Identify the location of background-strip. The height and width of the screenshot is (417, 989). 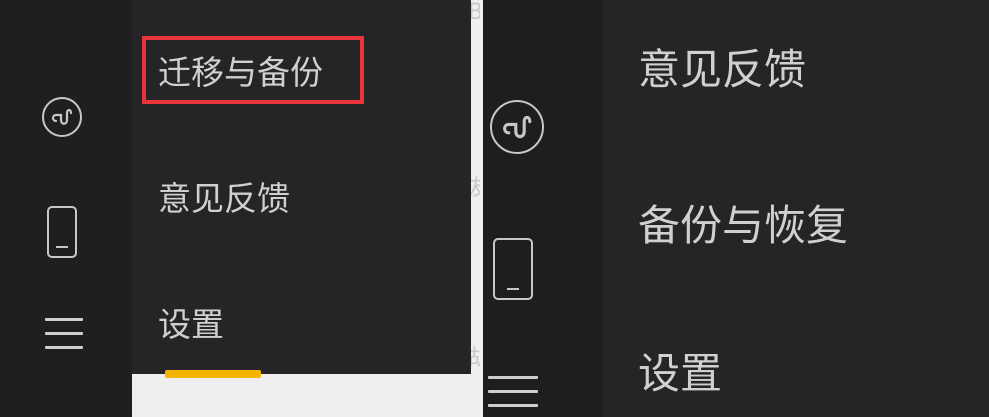
(301, 395).